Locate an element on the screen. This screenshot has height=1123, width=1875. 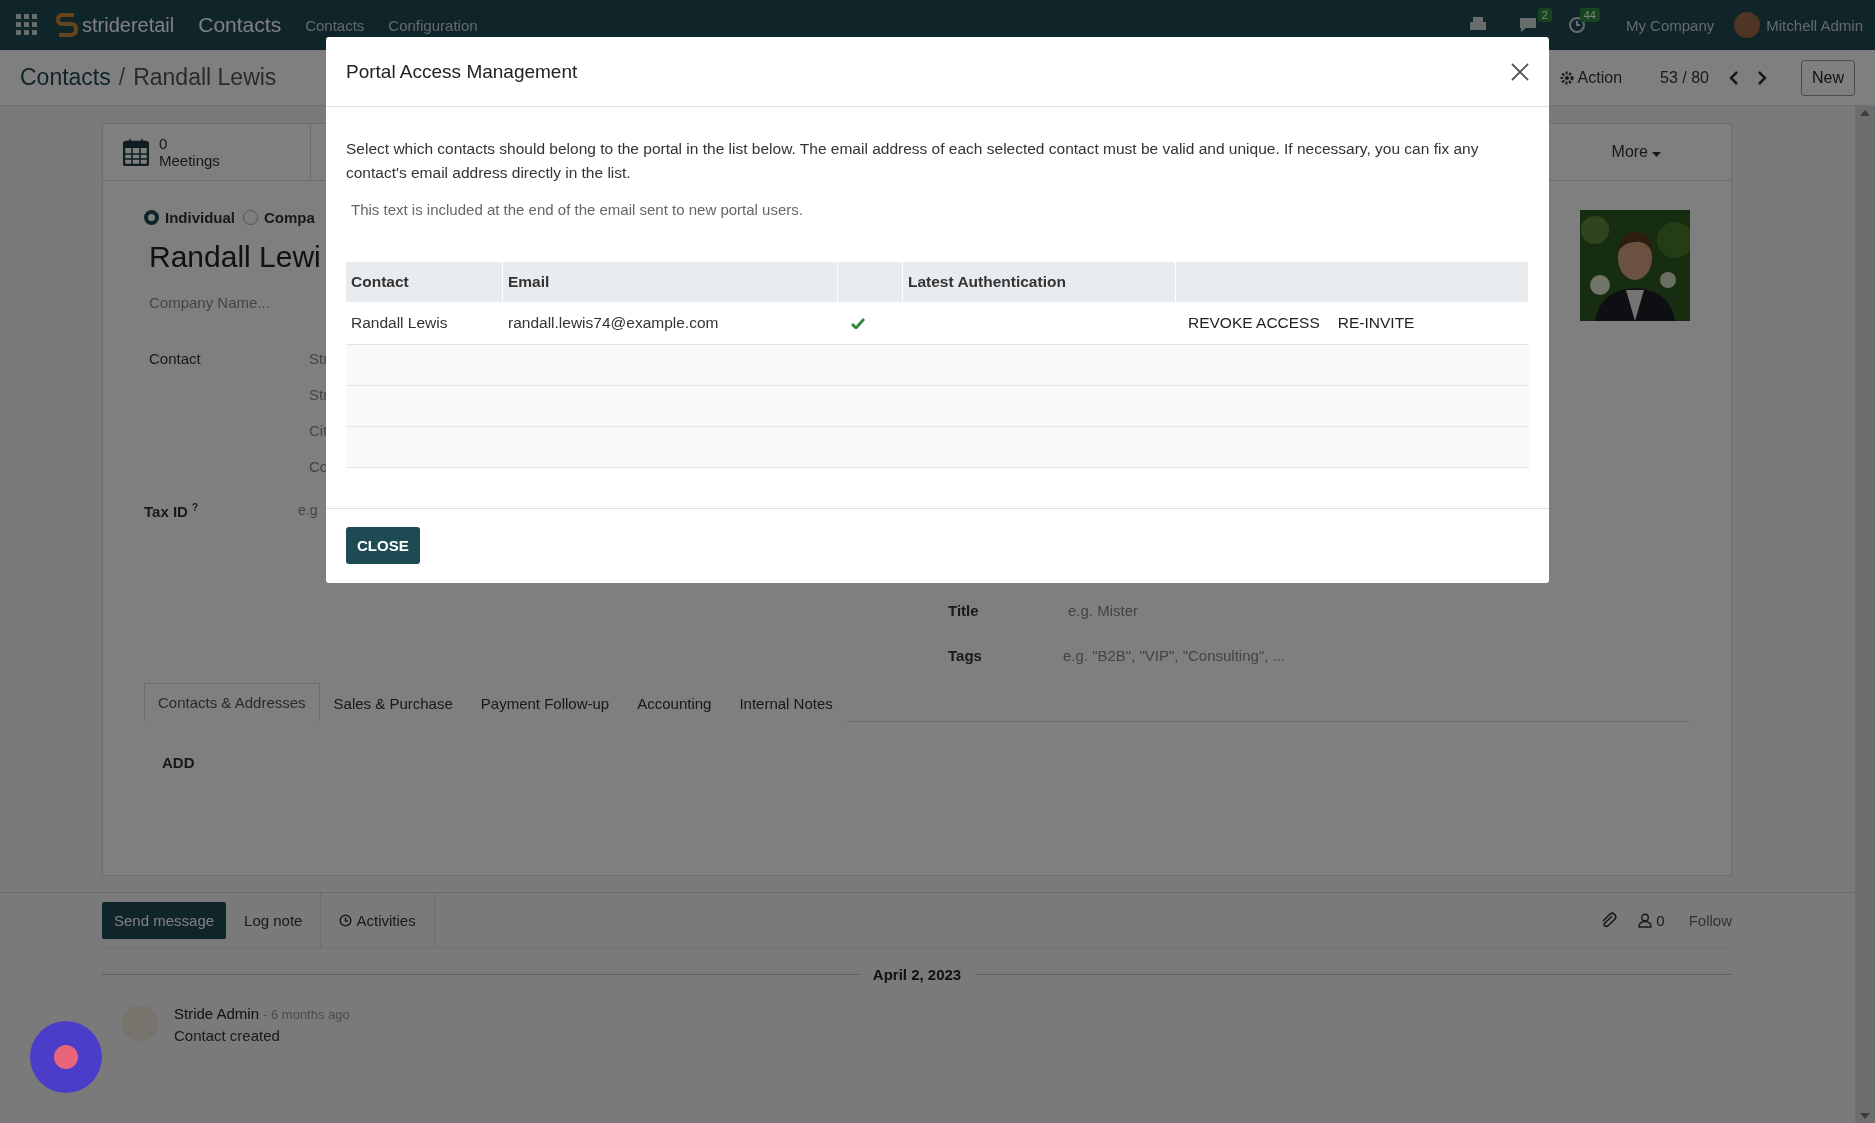
paperclip-icon is located at coordinates (1609, 920).